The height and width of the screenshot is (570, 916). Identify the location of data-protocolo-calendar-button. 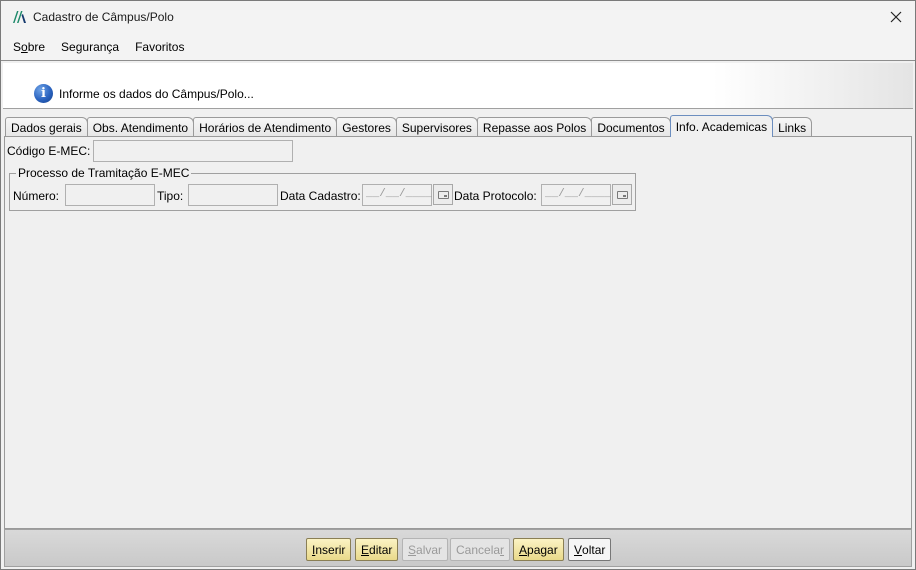
(622, 194).